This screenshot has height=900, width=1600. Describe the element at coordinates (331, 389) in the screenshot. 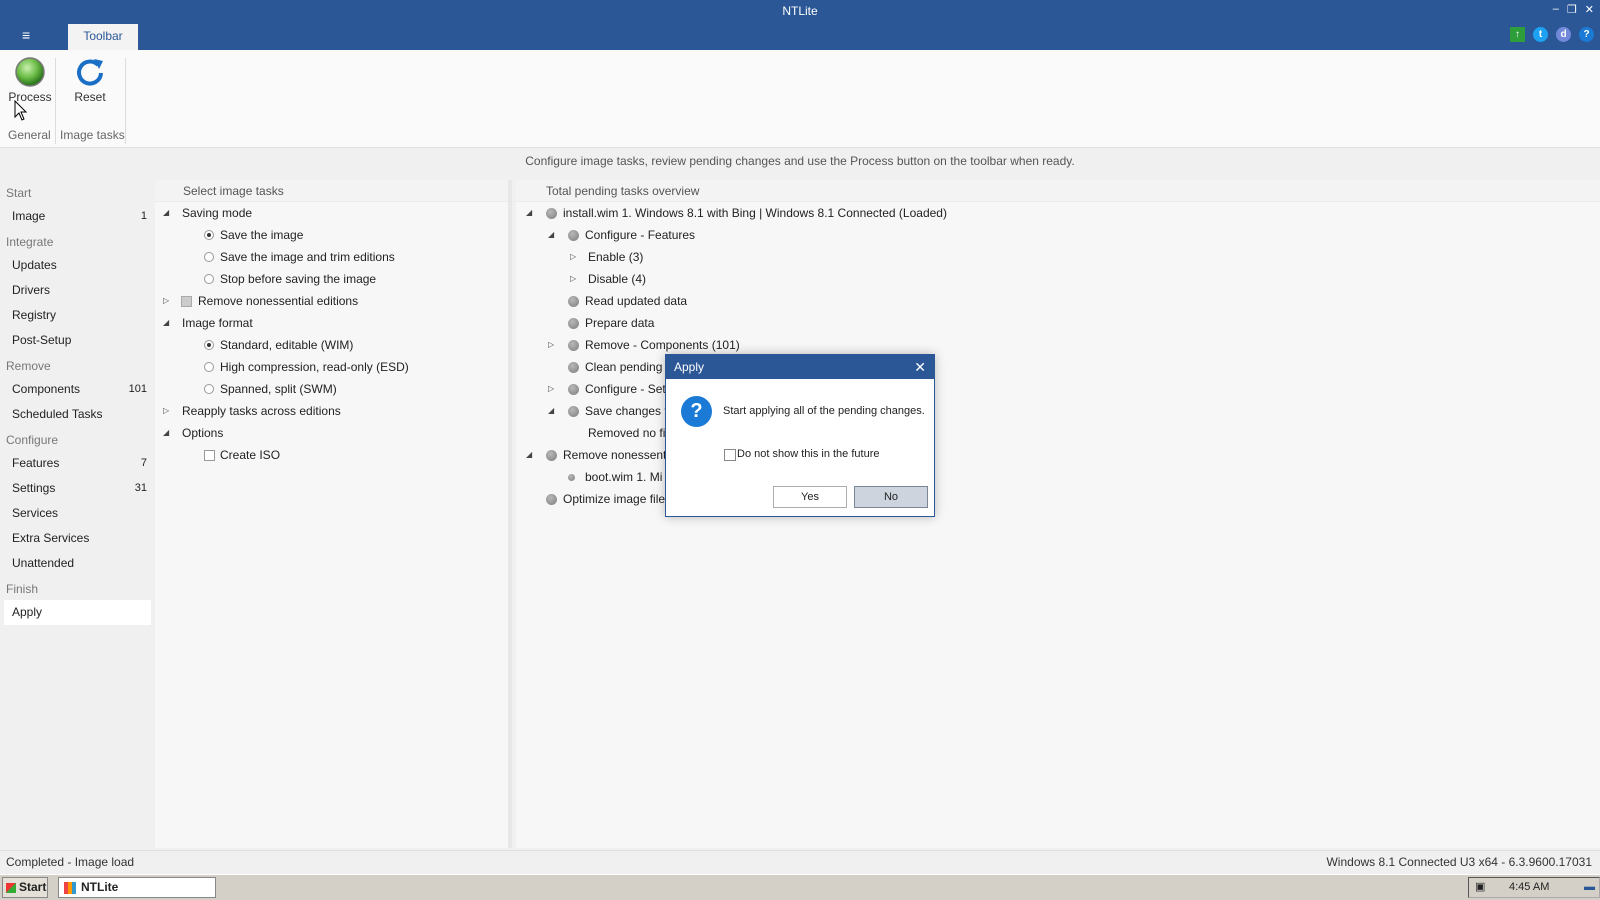

I see `radio-swm: Spanned, split (SWM)` at that location.